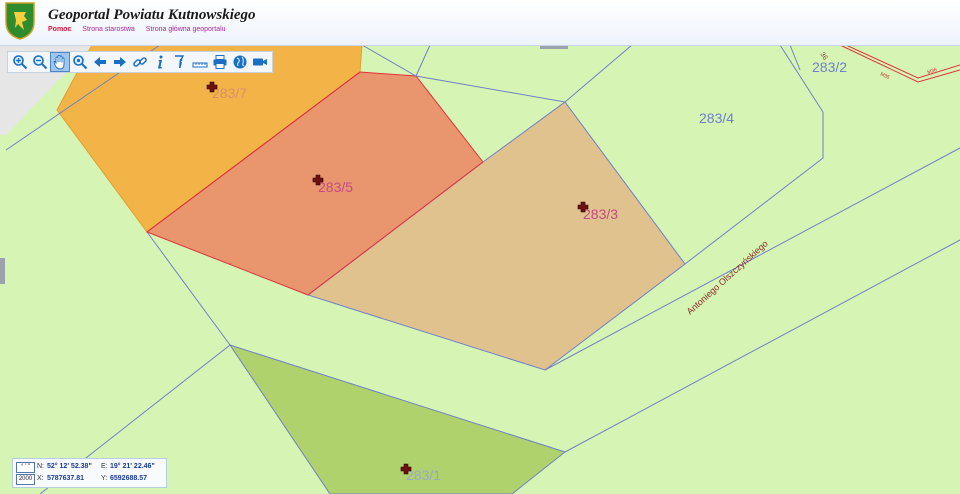 This screenshot has height=494, width=960. Describe the element at coordinates (108, 29) in the screenshot. I see `county-office-link: Strona starostwa` at that location.